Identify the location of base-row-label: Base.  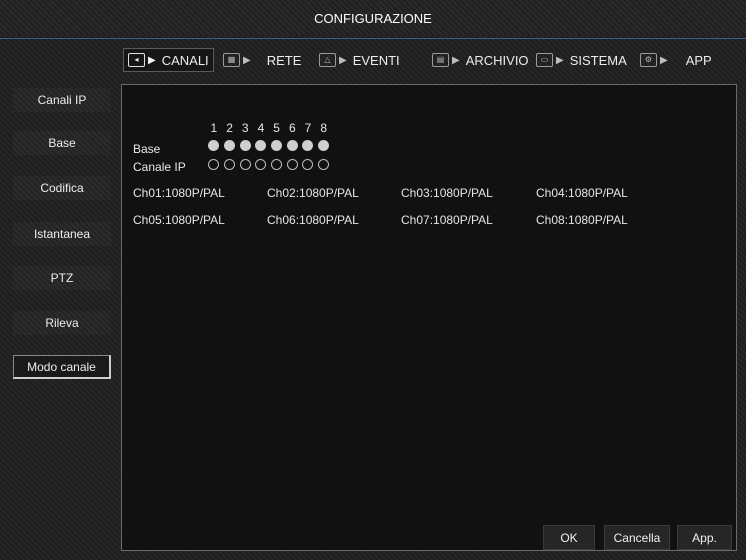
(147, 149).